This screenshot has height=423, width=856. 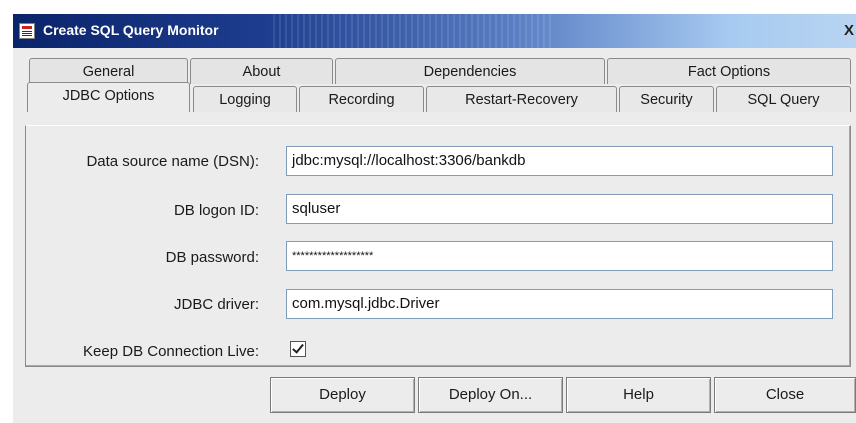 What do you see at coordinates (361, 99) in the screenshot?
I see `tab-recording: Recording` at bounding box center [361, 99].